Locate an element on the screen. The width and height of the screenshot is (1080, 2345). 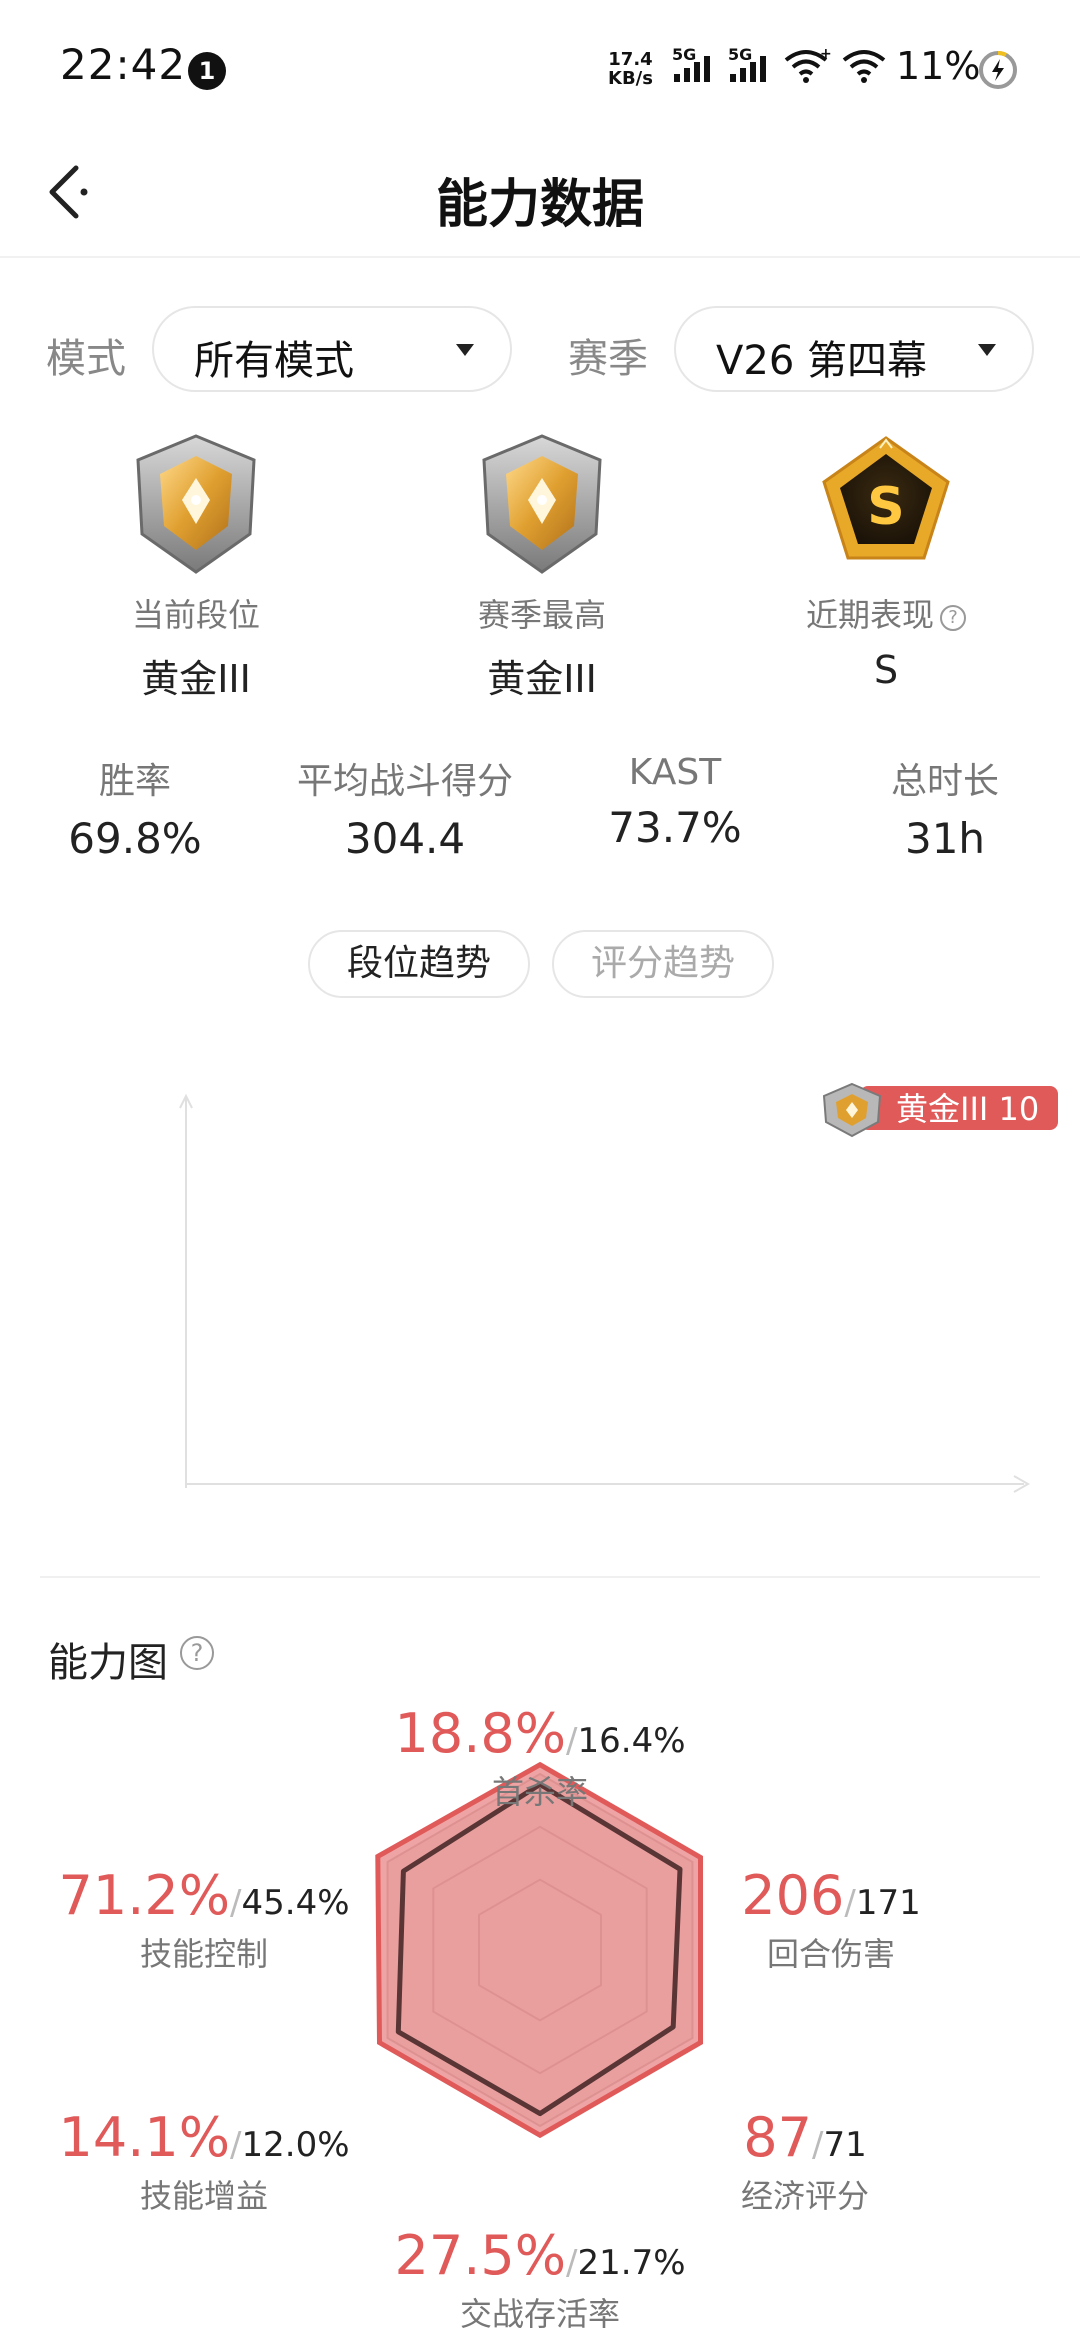
metric-round-damage-value: 206 is located at coordinates (793, 1895).